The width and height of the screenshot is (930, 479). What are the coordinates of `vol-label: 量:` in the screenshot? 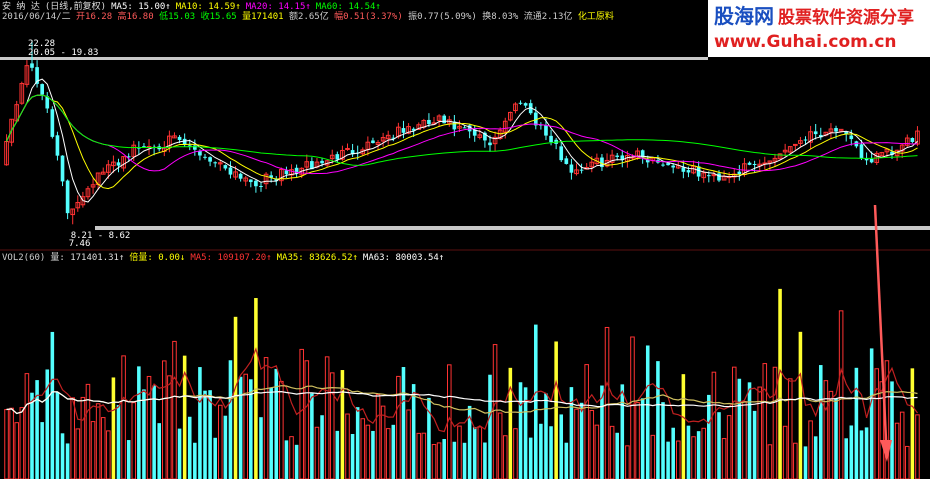 It's located at (57, 258).